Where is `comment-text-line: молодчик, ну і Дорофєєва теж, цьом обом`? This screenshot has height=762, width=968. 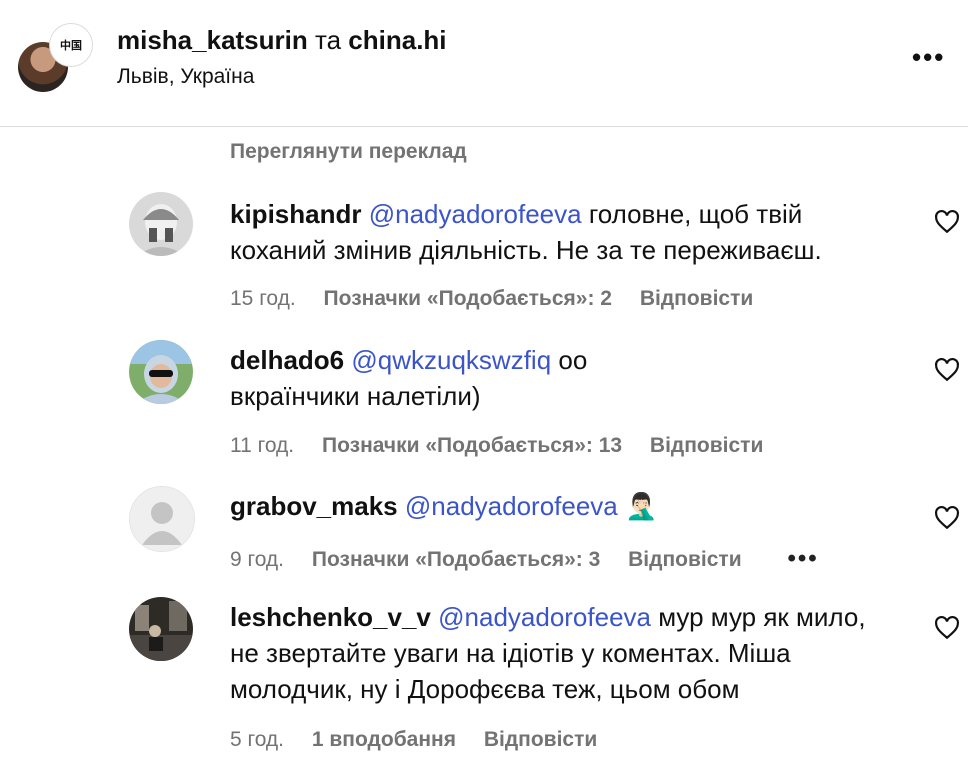 comment-text-line: молодчик, ну і Дорофєєва теж, цьом обом is located at coordinates (485, 689).